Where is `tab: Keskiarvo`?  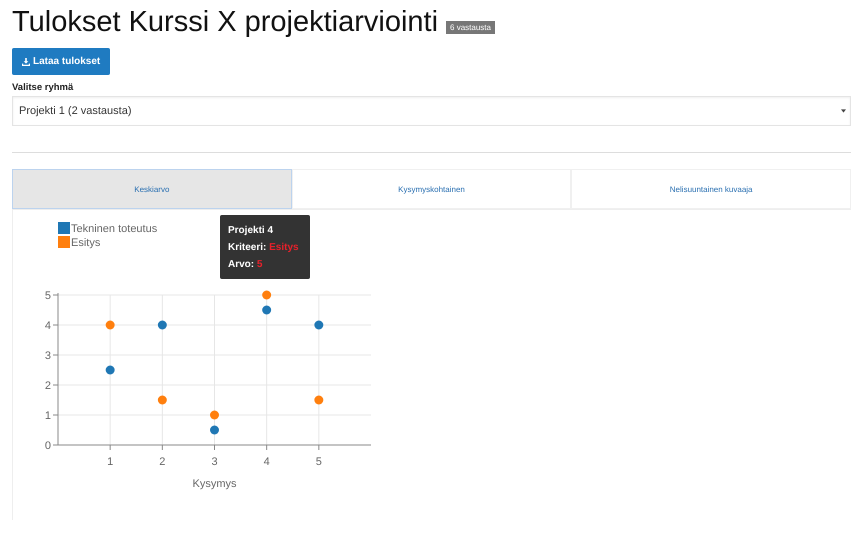
tab: Keskiarvo is located at coordinates (152, 189).